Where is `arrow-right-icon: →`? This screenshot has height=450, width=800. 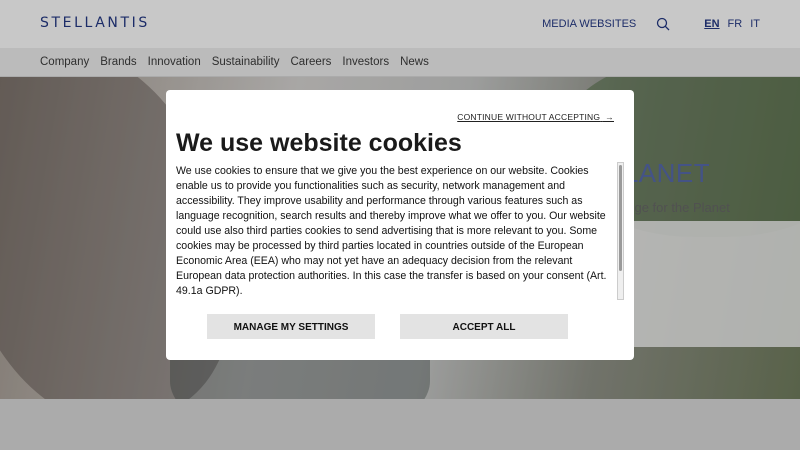
arrow-right-icon: → is located at coordinates (608, 117).